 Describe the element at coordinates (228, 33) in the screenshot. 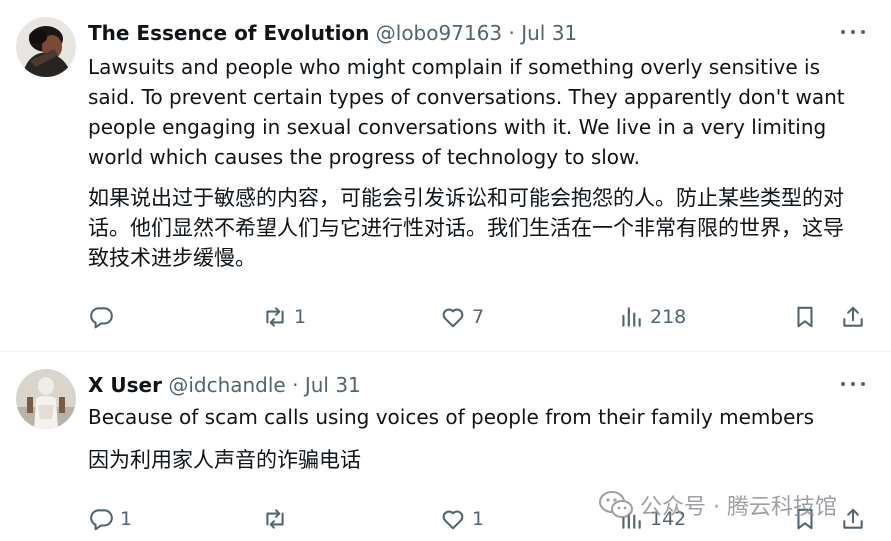

I see `author-name: The Essence of Evolution` at that location.